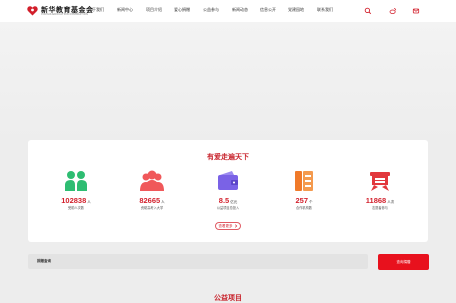 Image resolution: width=456 pixels, height=303 pixels. What do you see at coordinates (125, 10) in the screenshot?
I see `nav-item-news-center: 新闻中心` at bounding box center [125, 10].